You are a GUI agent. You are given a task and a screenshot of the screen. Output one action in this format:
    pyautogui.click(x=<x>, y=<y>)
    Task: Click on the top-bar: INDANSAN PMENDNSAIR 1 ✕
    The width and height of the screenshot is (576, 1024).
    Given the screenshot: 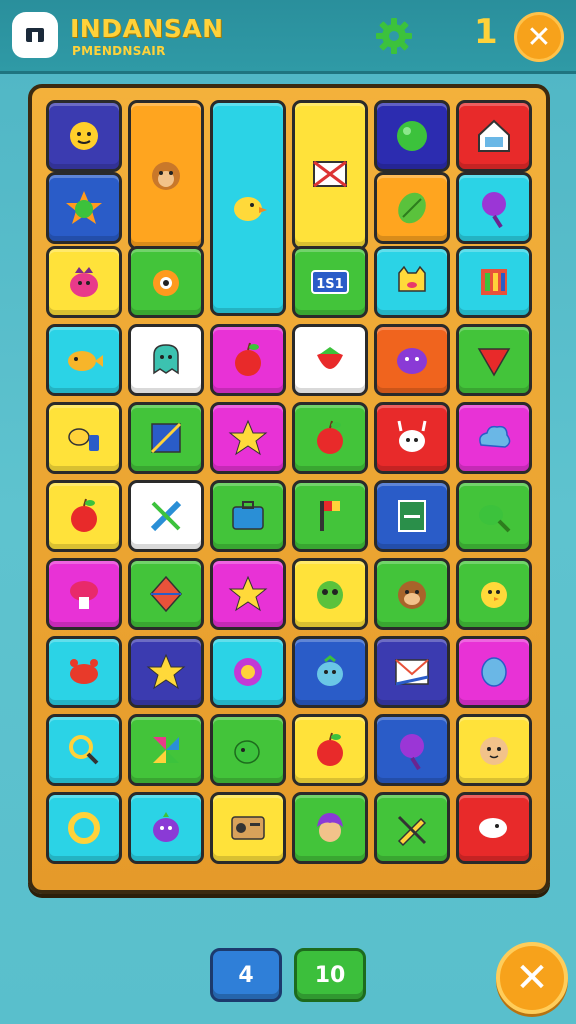 What is the action you would take?
    pyautogui.click(x=288, y=37)
    